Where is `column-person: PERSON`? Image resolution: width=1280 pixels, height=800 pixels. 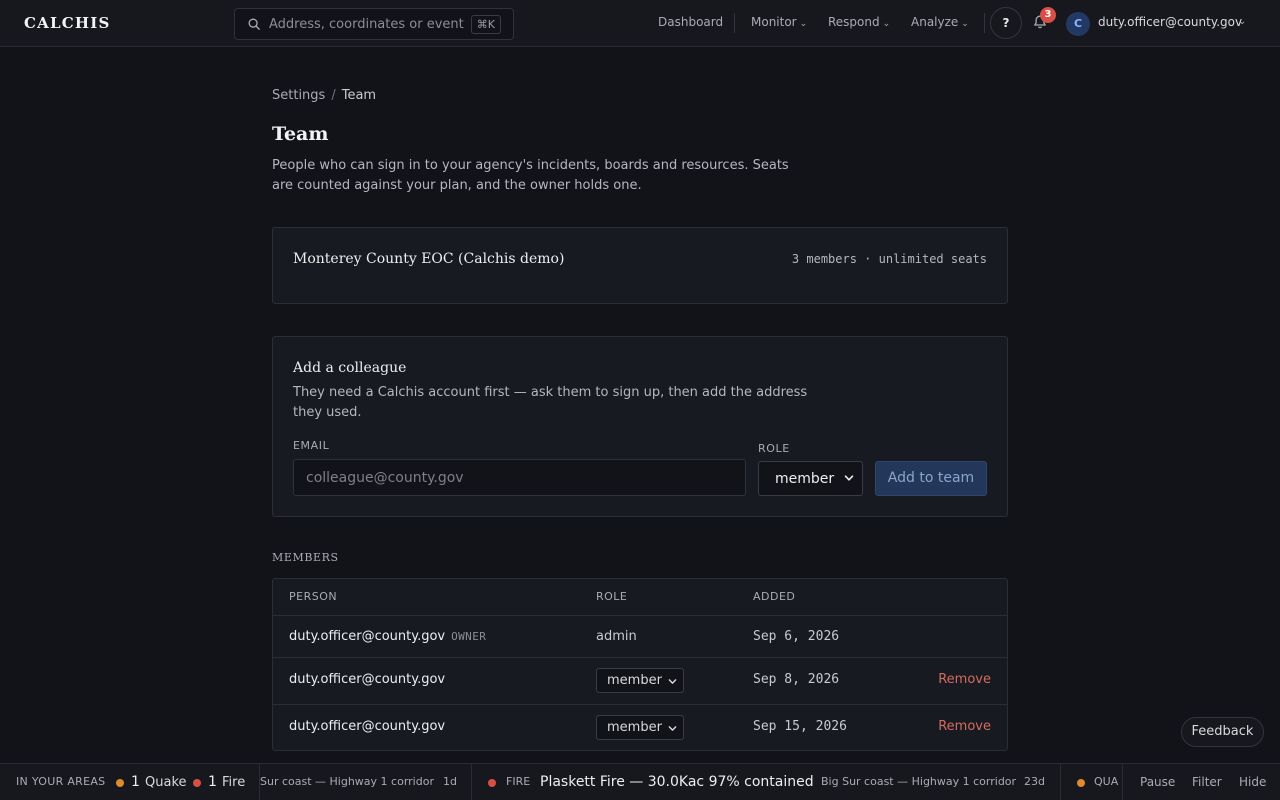
column-person: PERSON is located at coordinates (313, 596).